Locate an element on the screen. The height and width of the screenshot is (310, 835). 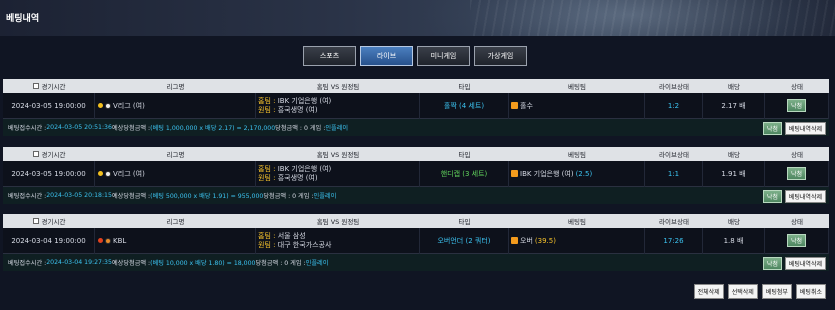
expect-amount: (베팅 1,000,000 x 배당 2.17) = 2,170,000 is located at coordinates (213, 128).